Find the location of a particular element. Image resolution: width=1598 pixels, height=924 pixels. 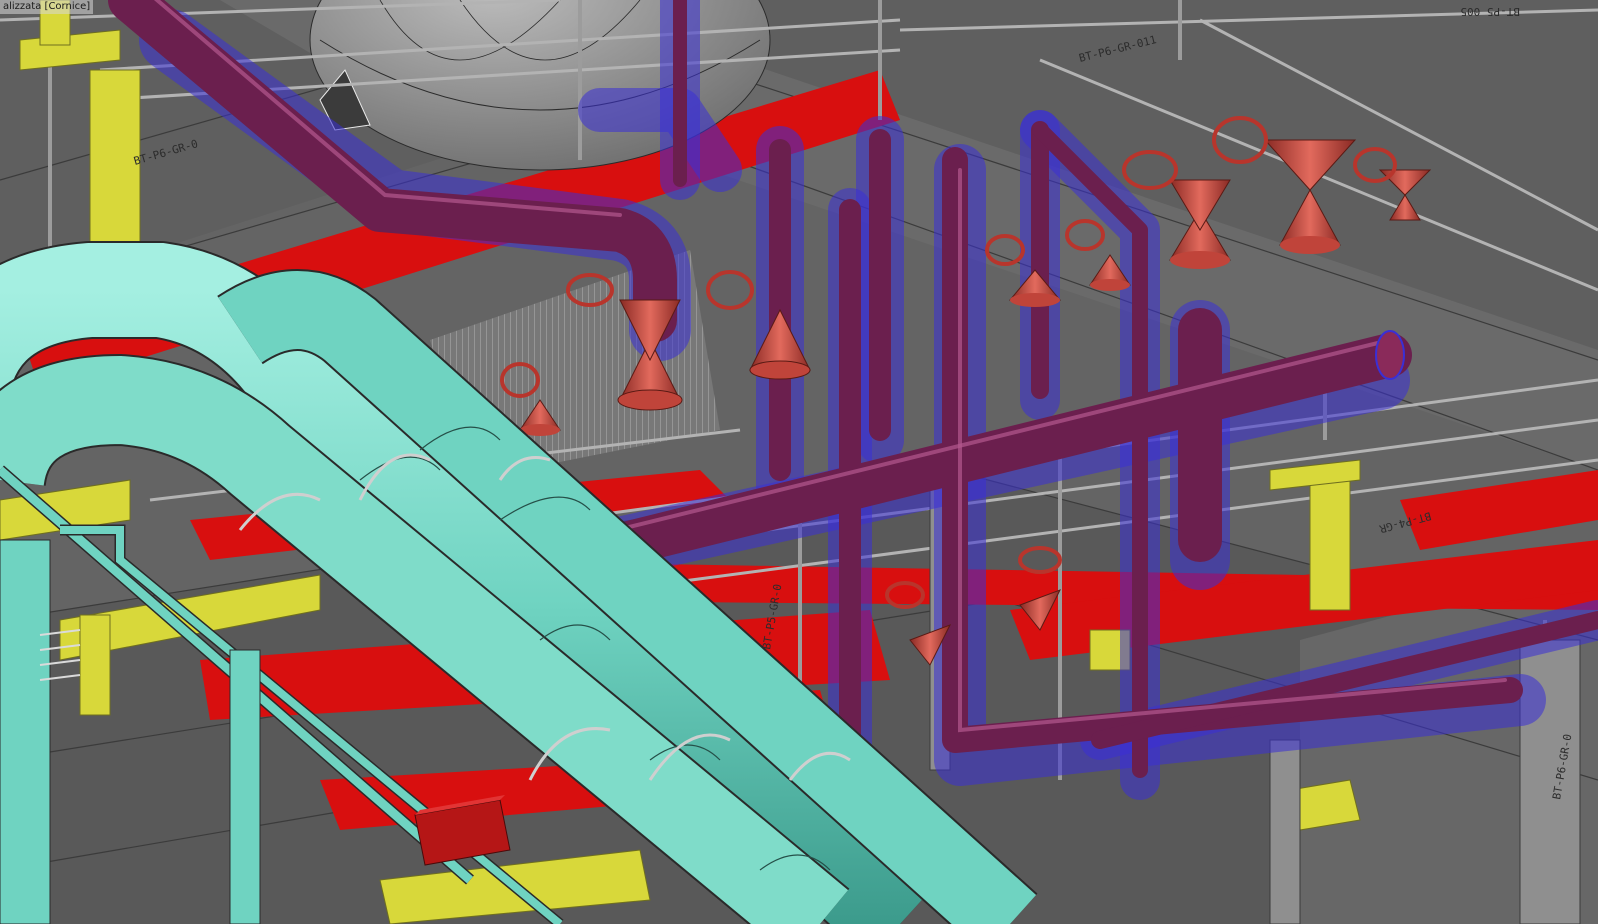

teal-vertical-pipe is located at coordinates (25, 731).